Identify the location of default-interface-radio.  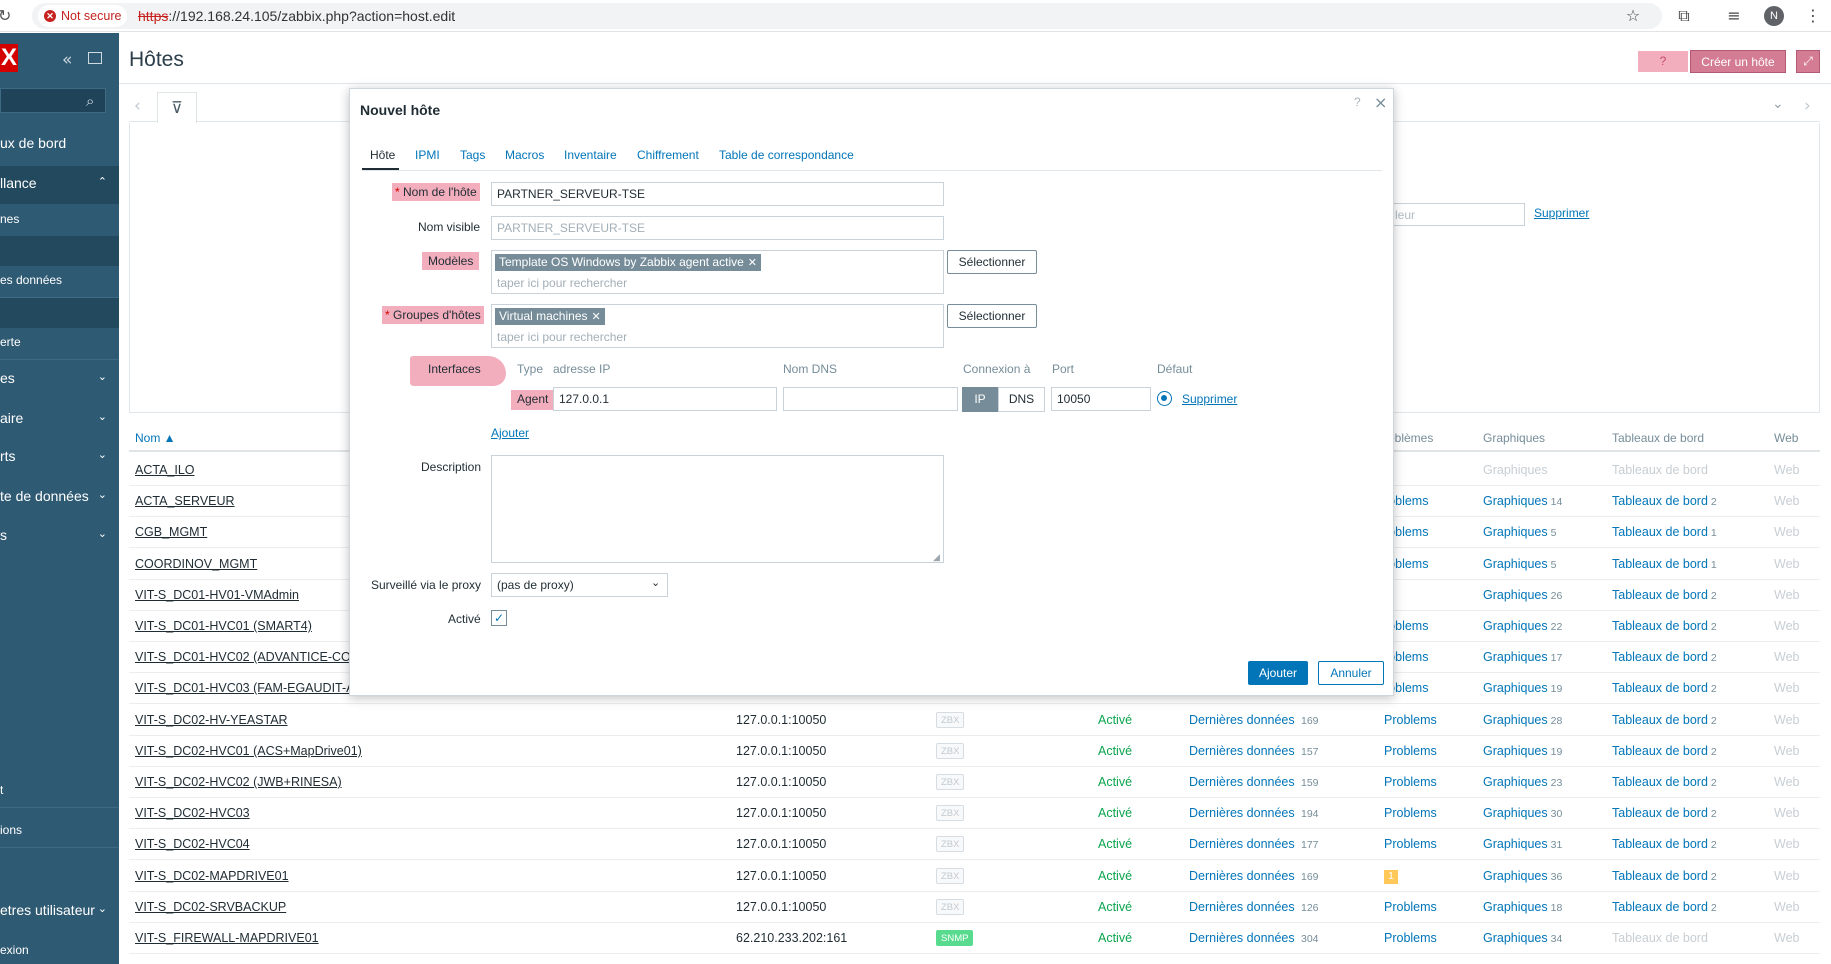
(1164, 398).